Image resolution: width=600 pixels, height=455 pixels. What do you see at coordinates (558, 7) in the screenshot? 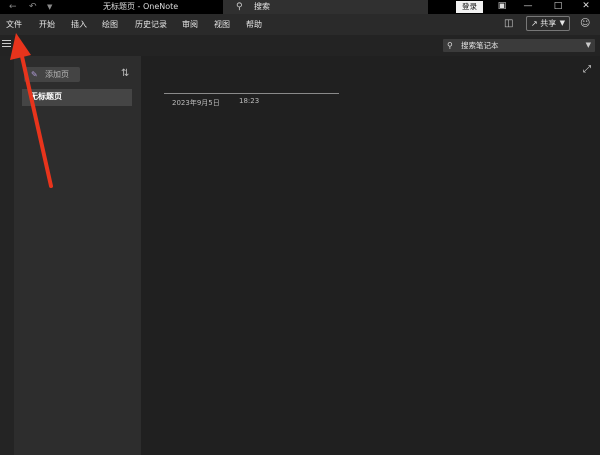
I see `maximize-icon: □` at bounding box center [558, 7].